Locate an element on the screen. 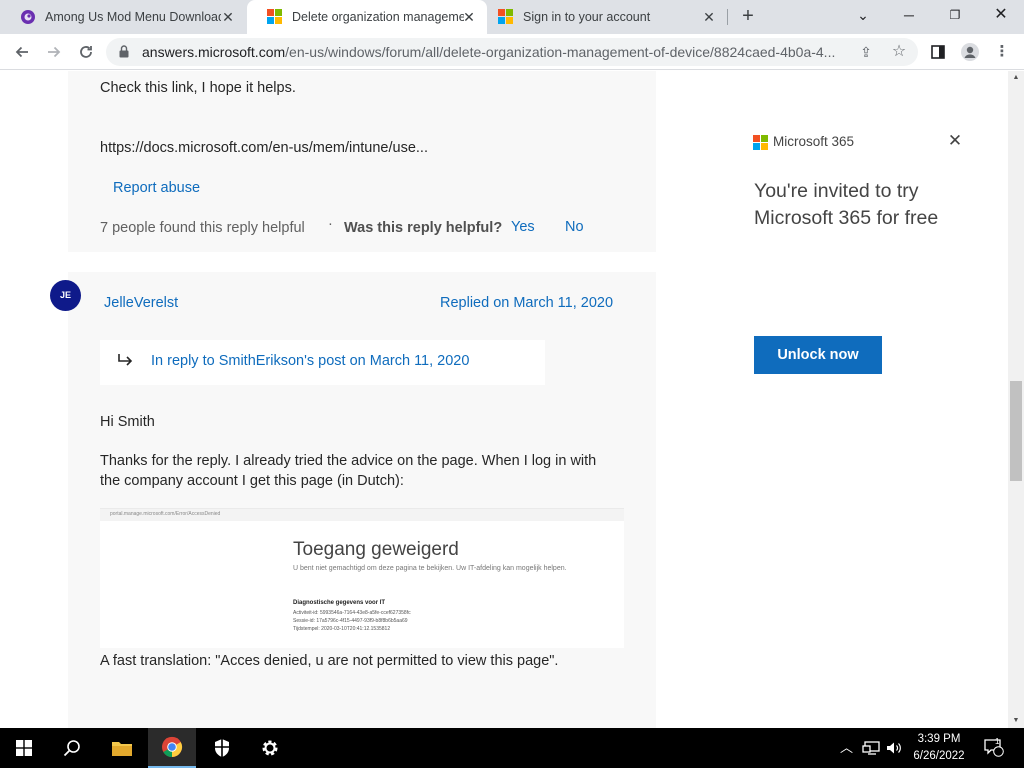  search-icon is located at coordinates (71, 748).